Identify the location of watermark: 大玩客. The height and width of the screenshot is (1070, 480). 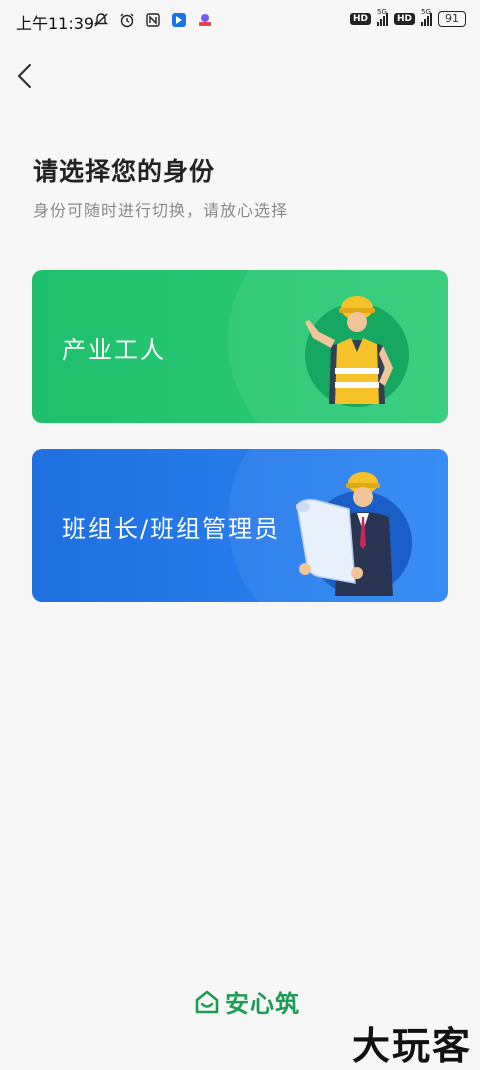
(411, 1046).